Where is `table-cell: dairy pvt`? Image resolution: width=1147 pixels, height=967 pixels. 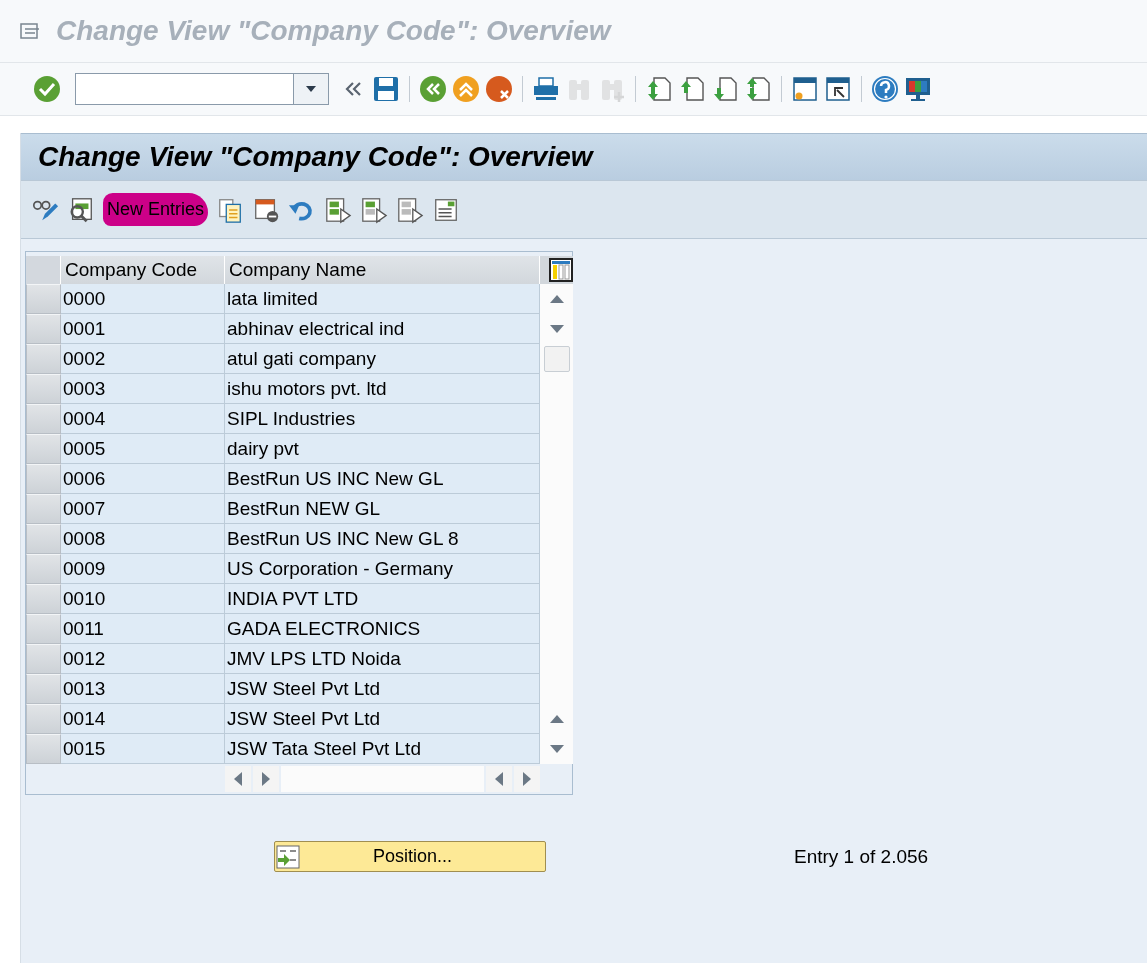
table-cell: dairy pvt is located at coordinates (382, 449).